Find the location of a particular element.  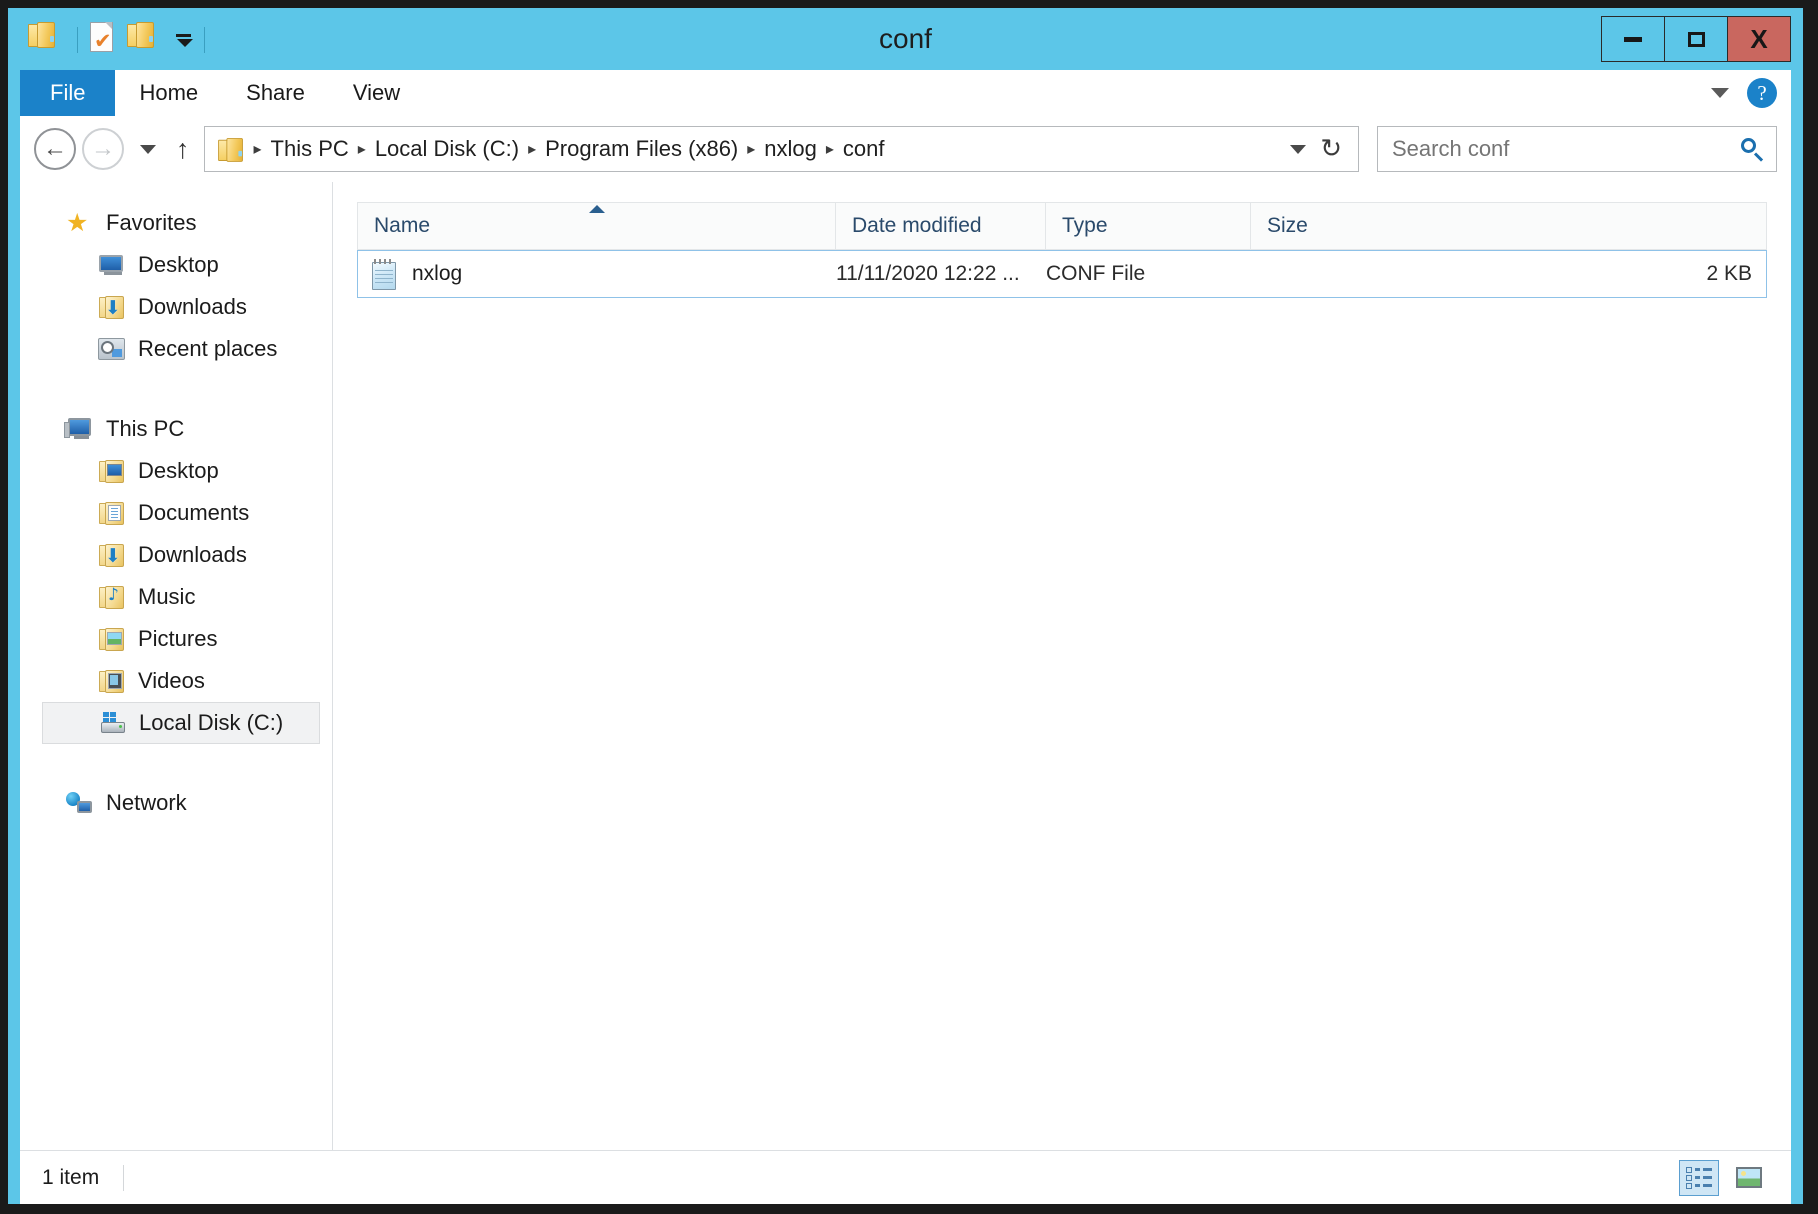

sidebar-item-desktop: Desktop is located at coordinates (176, 471).